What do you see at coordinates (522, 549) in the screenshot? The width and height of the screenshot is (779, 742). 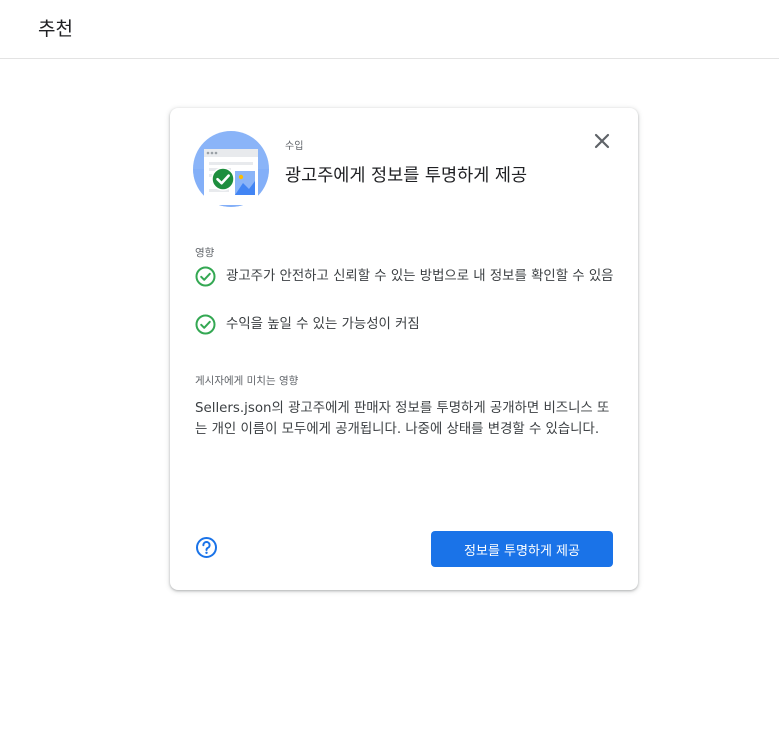 I see `provide-transparency-button: 정보를 투명하게 제공` at bounding box center [522, 549].